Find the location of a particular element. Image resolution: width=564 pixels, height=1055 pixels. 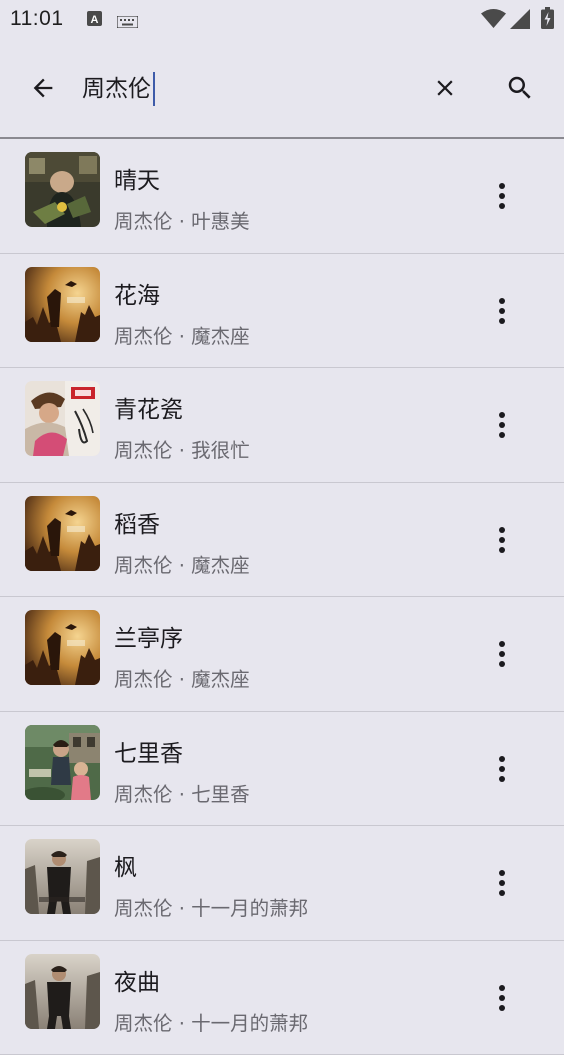

search-input: 周杰伦 is located at coordinates (118, 89).